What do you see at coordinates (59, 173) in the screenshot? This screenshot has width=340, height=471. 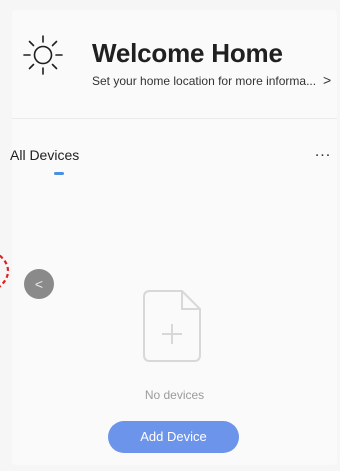 I see `tab-active-indicator` at bounding box center [59, 173].